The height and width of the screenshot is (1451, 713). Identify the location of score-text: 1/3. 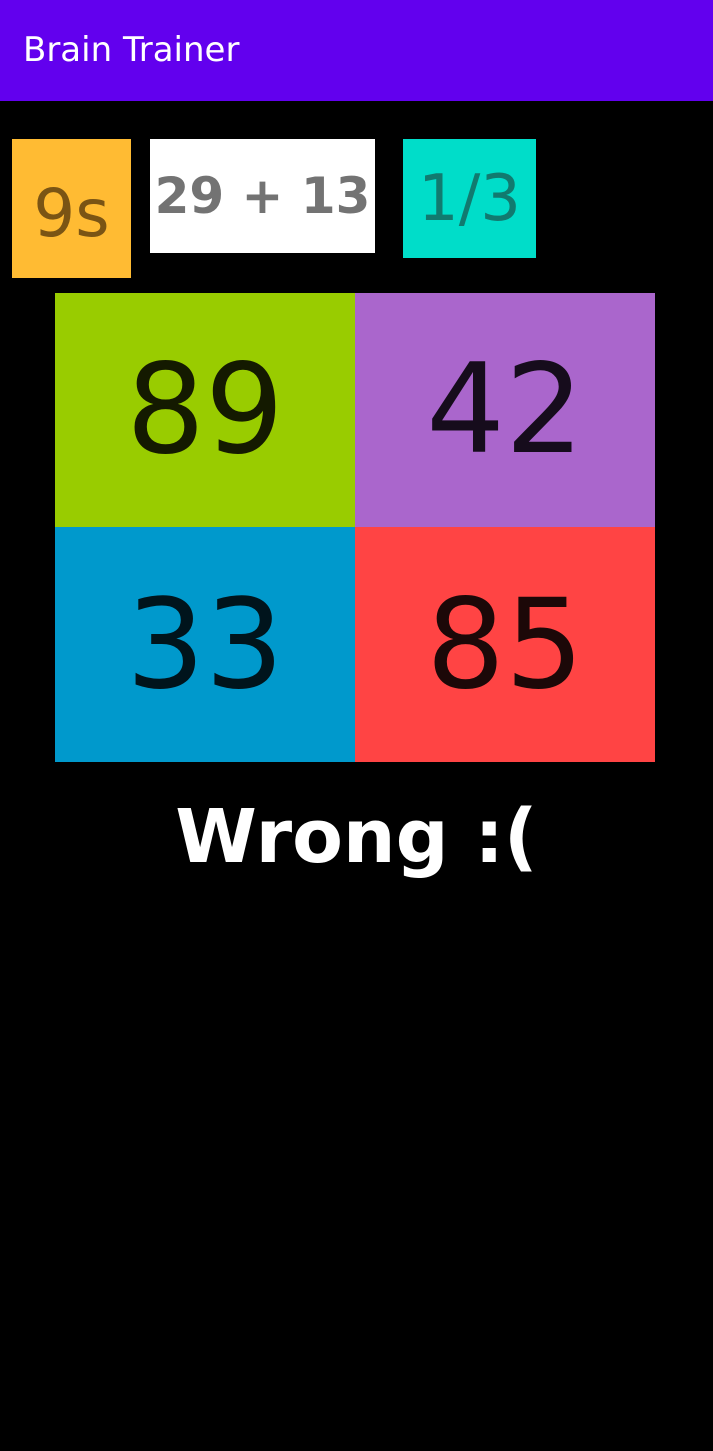
(469, 198).